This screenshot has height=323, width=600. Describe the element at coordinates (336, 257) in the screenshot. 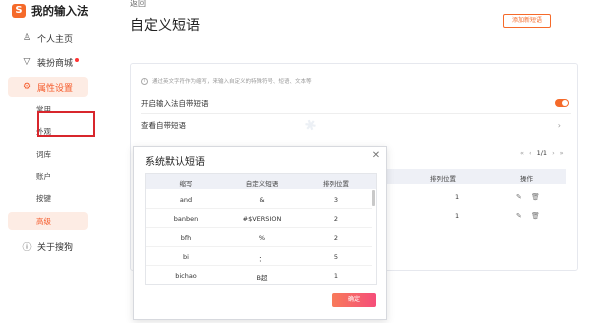

I see `position-cell: 5` at that location.